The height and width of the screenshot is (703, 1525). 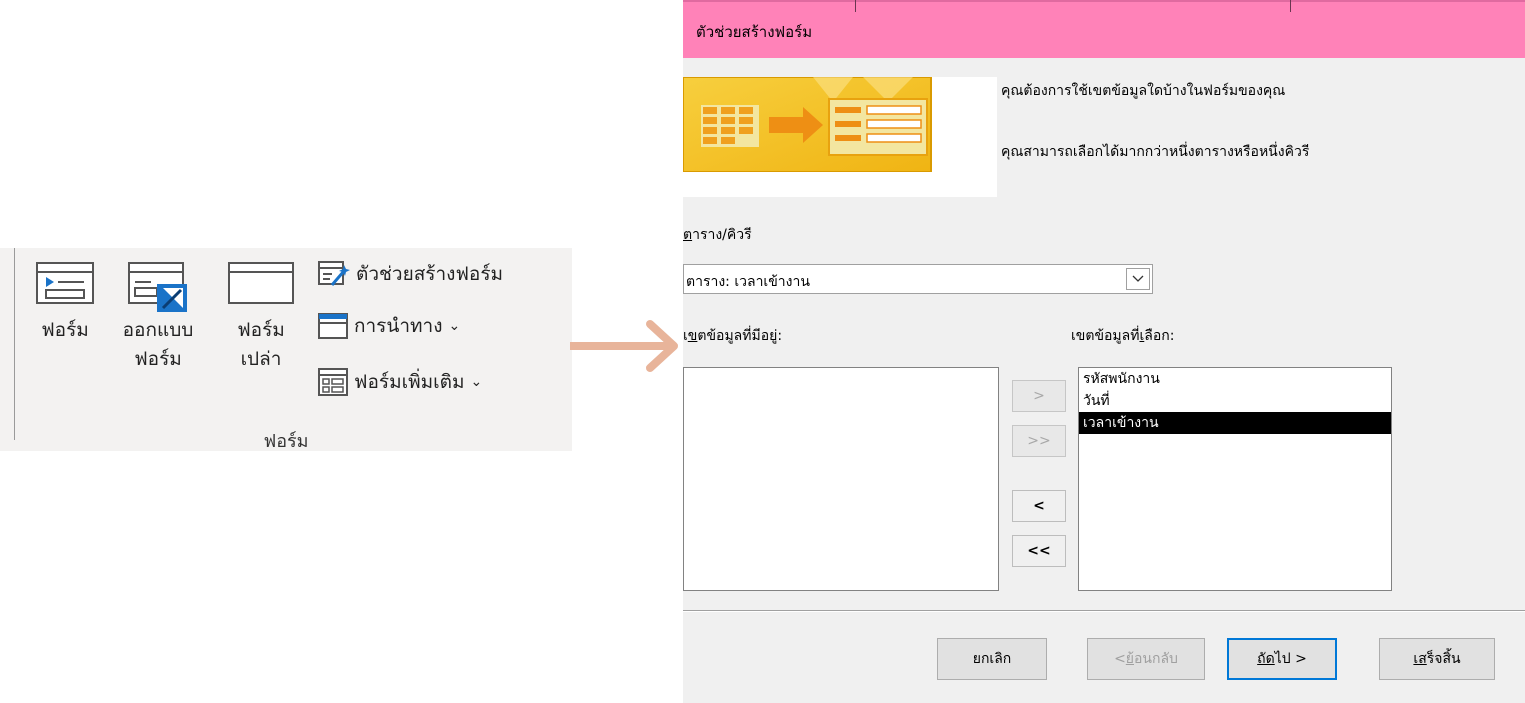 I want to click on add-all-fields-button: >>, so click(x=1039, y=441).